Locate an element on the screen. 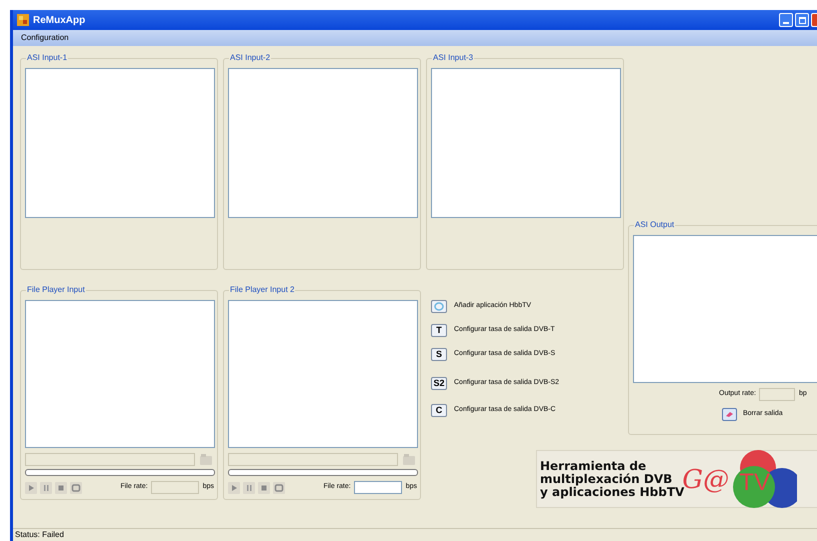  output-rate-field is located at coordinates (776, 394).